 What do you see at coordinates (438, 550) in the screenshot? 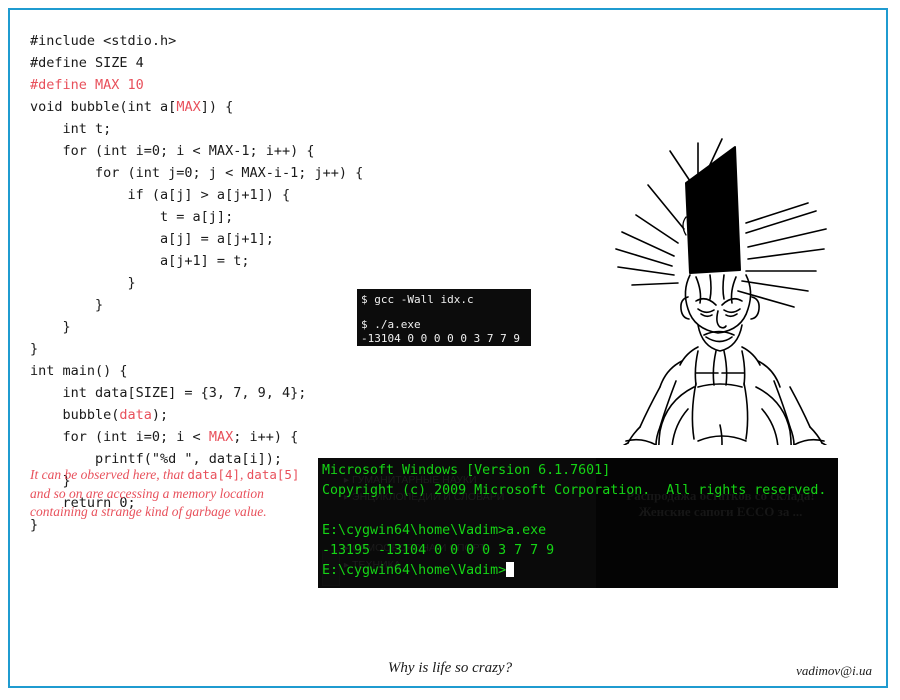
I see `console-line: -13195 -13104 0 0 0 0 3 7 7 9` at bounding box center [438, 550].